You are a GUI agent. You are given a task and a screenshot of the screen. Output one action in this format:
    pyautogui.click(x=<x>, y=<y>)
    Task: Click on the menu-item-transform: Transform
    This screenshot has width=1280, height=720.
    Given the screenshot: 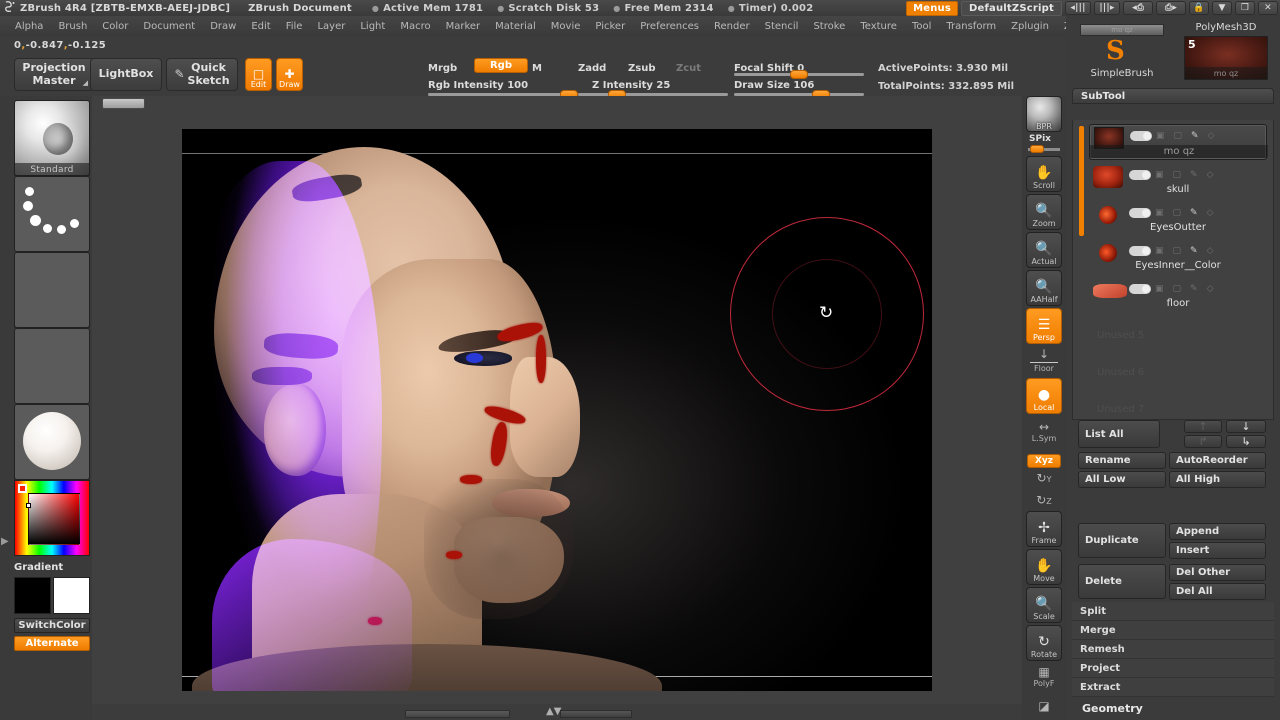 What is the action you would take?
    pyautogui.click(x=971, y=26)
    